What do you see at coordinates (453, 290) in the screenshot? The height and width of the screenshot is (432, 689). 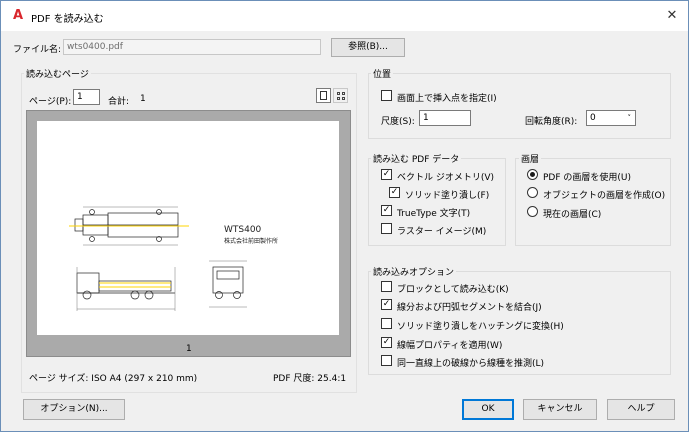 I see `import-as-block-label: ブロックとして読み込む(K)` at bounding box center [453, 290].